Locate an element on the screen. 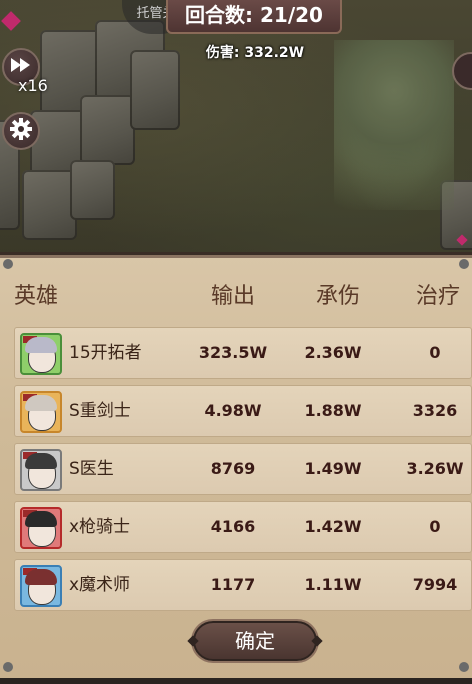 This screenshot has height=684, width=472. gear-icon is located at coordinates (21, 131).